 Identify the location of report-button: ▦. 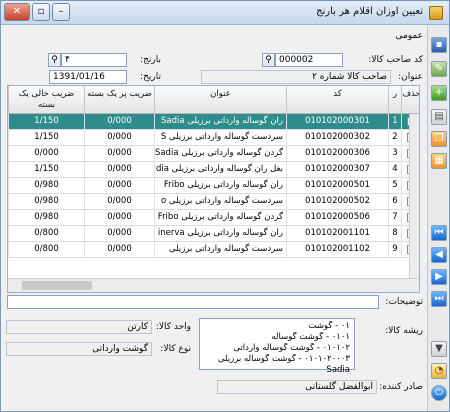
(439, 161).